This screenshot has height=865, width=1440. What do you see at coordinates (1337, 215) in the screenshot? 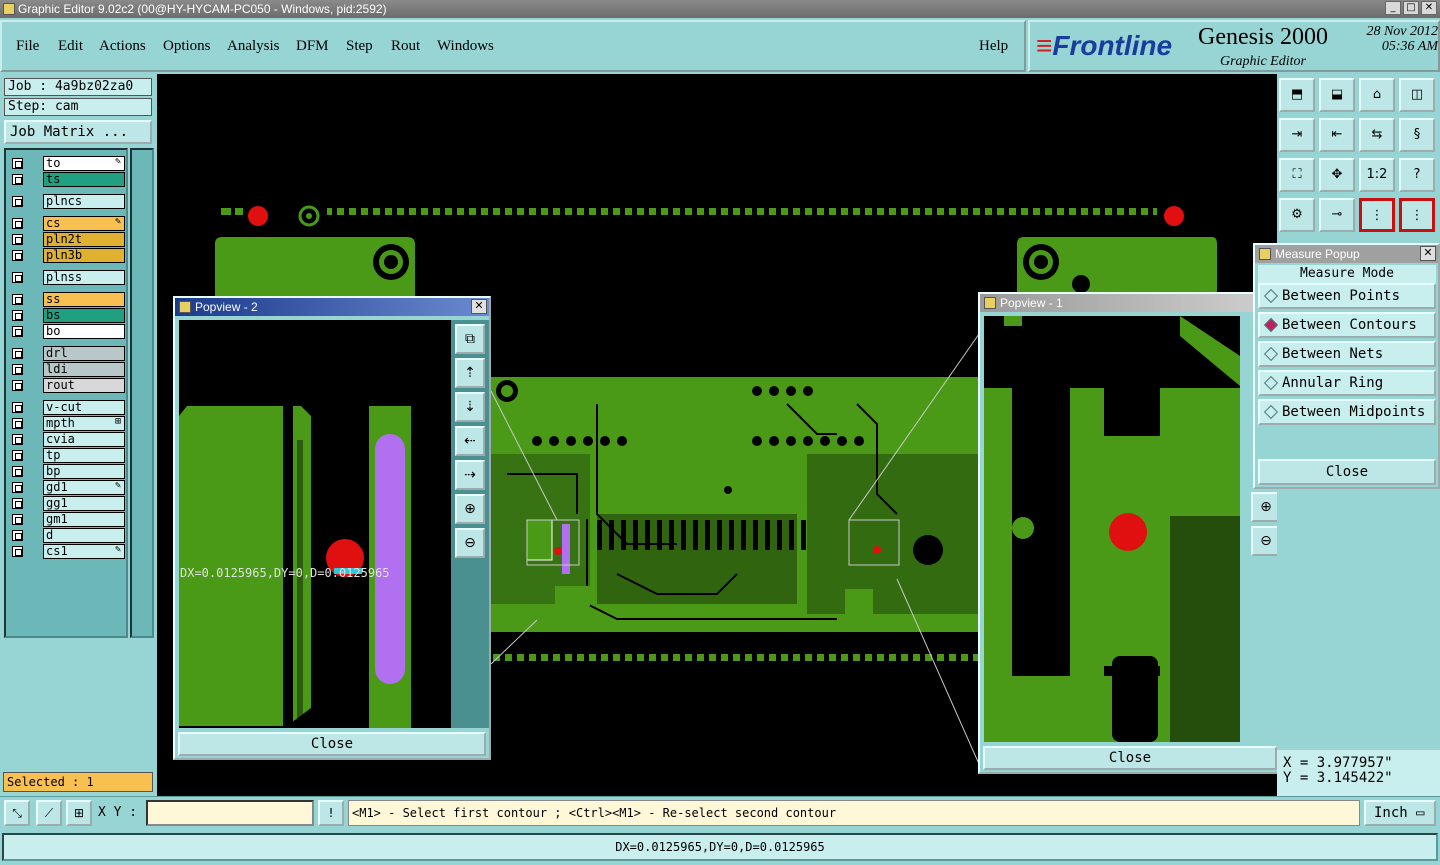
I see `toolbar-measure-icon: ⊸` at bounding box center [1337, 215].